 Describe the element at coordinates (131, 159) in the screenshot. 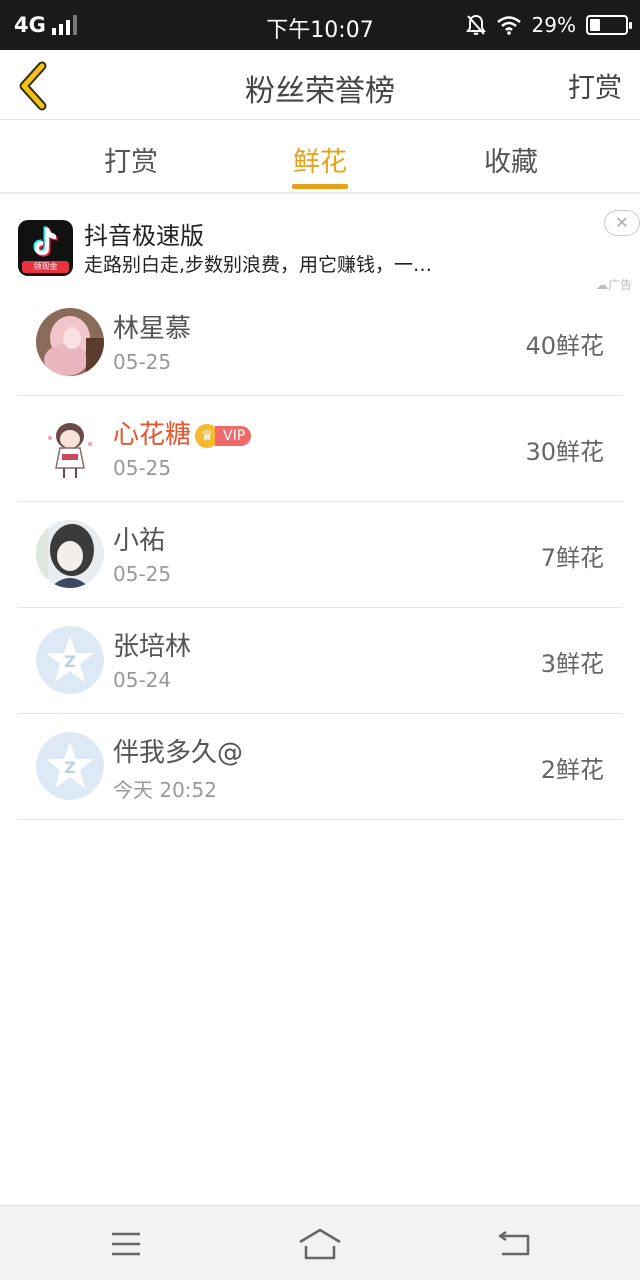

I see `tab-reward: 打赏` at that location.